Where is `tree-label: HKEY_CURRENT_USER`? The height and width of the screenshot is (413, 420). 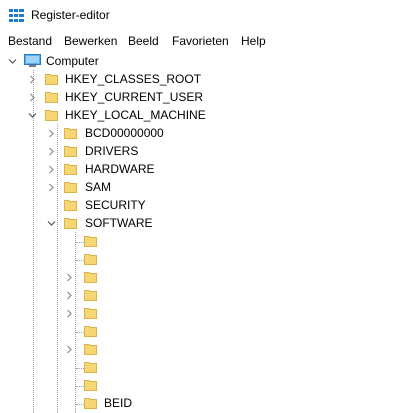 tree-label: HKEY_CURRENT_USER is located at coordinates (134, 97).